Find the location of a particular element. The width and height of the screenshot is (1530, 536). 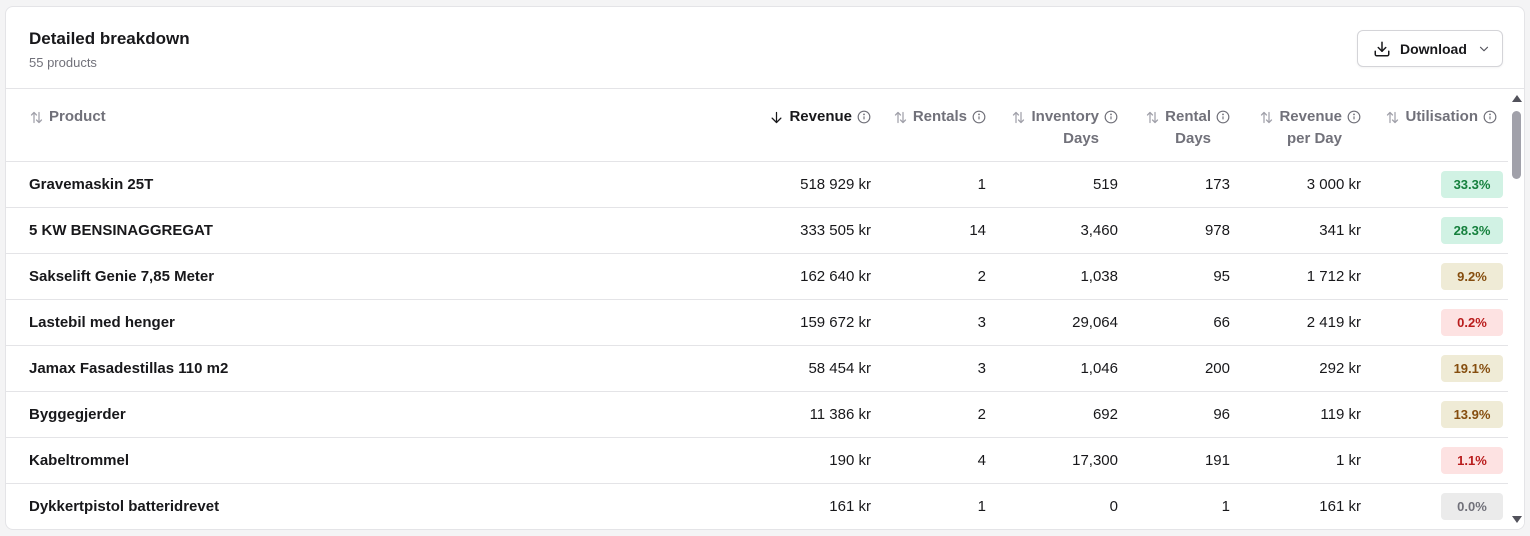

cell-revenue-per-day: 161 kr is located at coordinates (1340, 506).